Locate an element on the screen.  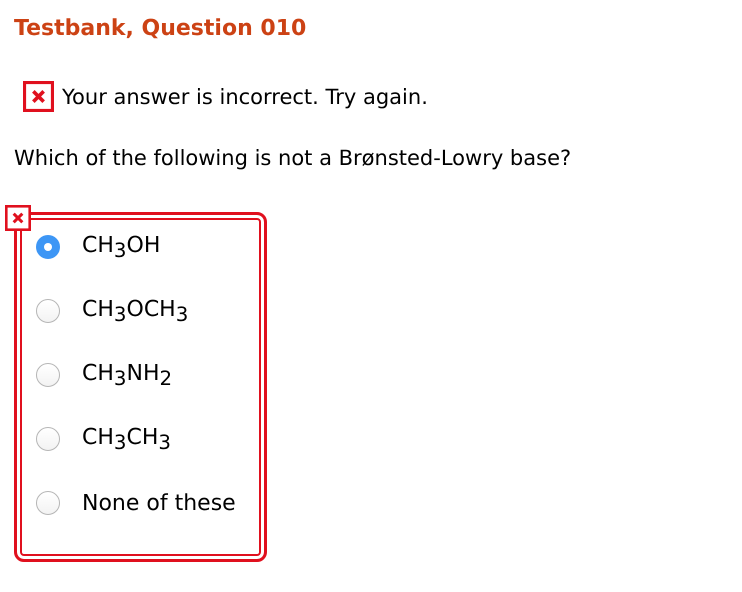
question-text: Which of the following is not a Brønsted-Lowry base? is located at coordinates (293, 158).